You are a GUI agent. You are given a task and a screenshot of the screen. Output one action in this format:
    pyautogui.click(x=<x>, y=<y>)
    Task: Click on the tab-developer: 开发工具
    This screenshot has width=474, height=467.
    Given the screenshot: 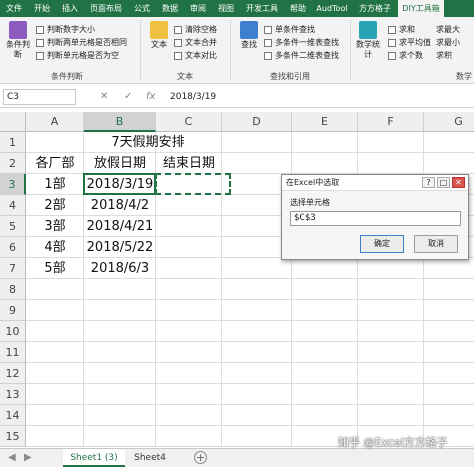 What is the action you would take?
    pyautogui.click(x=262, y=8)
    